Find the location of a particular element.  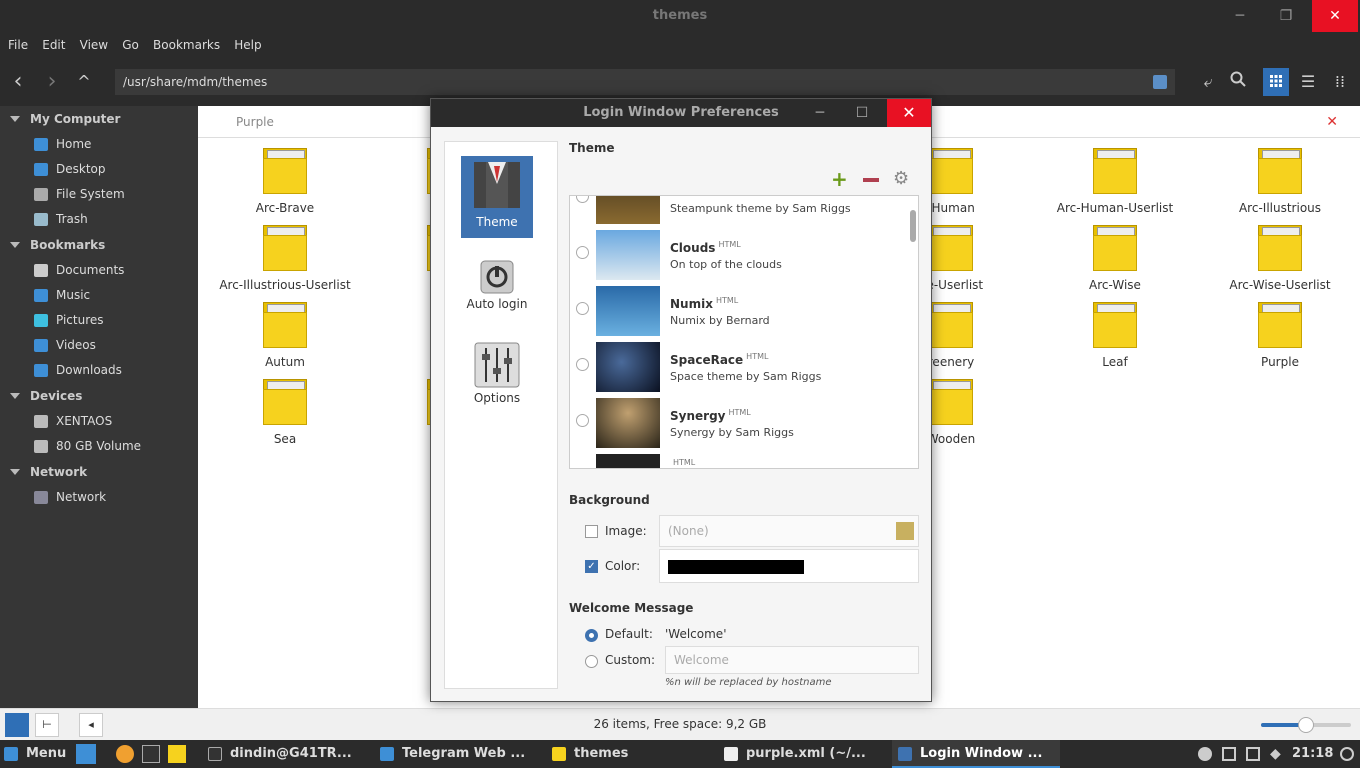

menu-file: File is located at coordinates (14, 42).